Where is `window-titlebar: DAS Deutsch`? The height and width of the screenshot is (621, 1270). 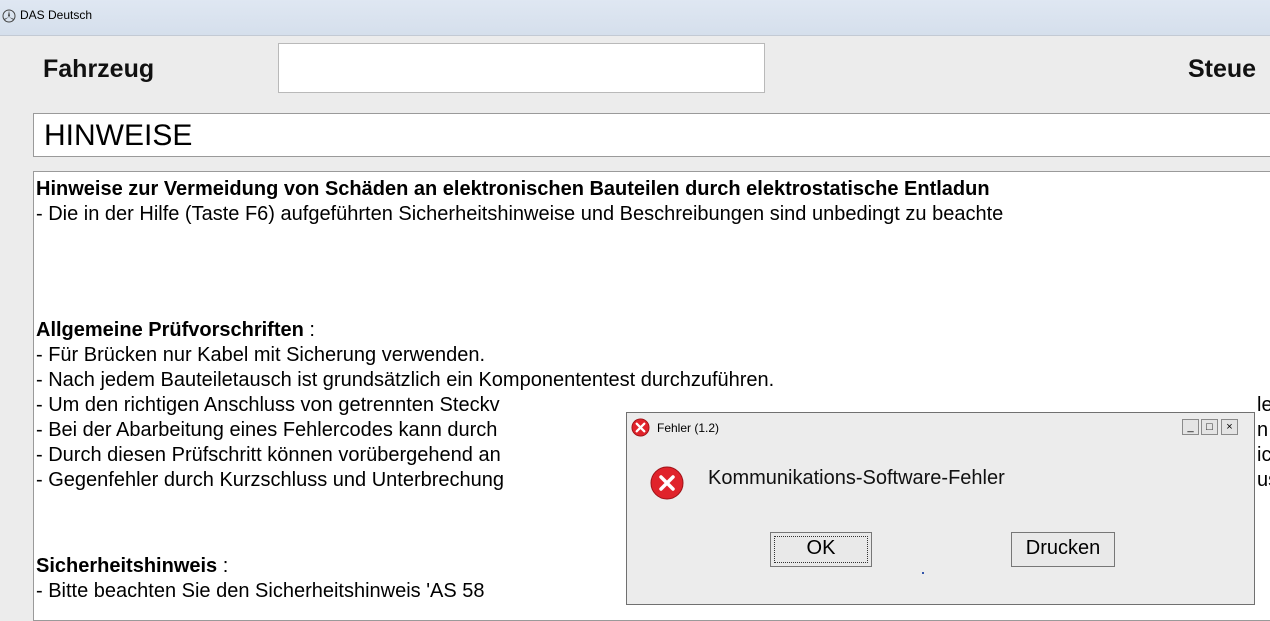 window-titlebar: DAS Deutsch is located at coordinates (635, 18).